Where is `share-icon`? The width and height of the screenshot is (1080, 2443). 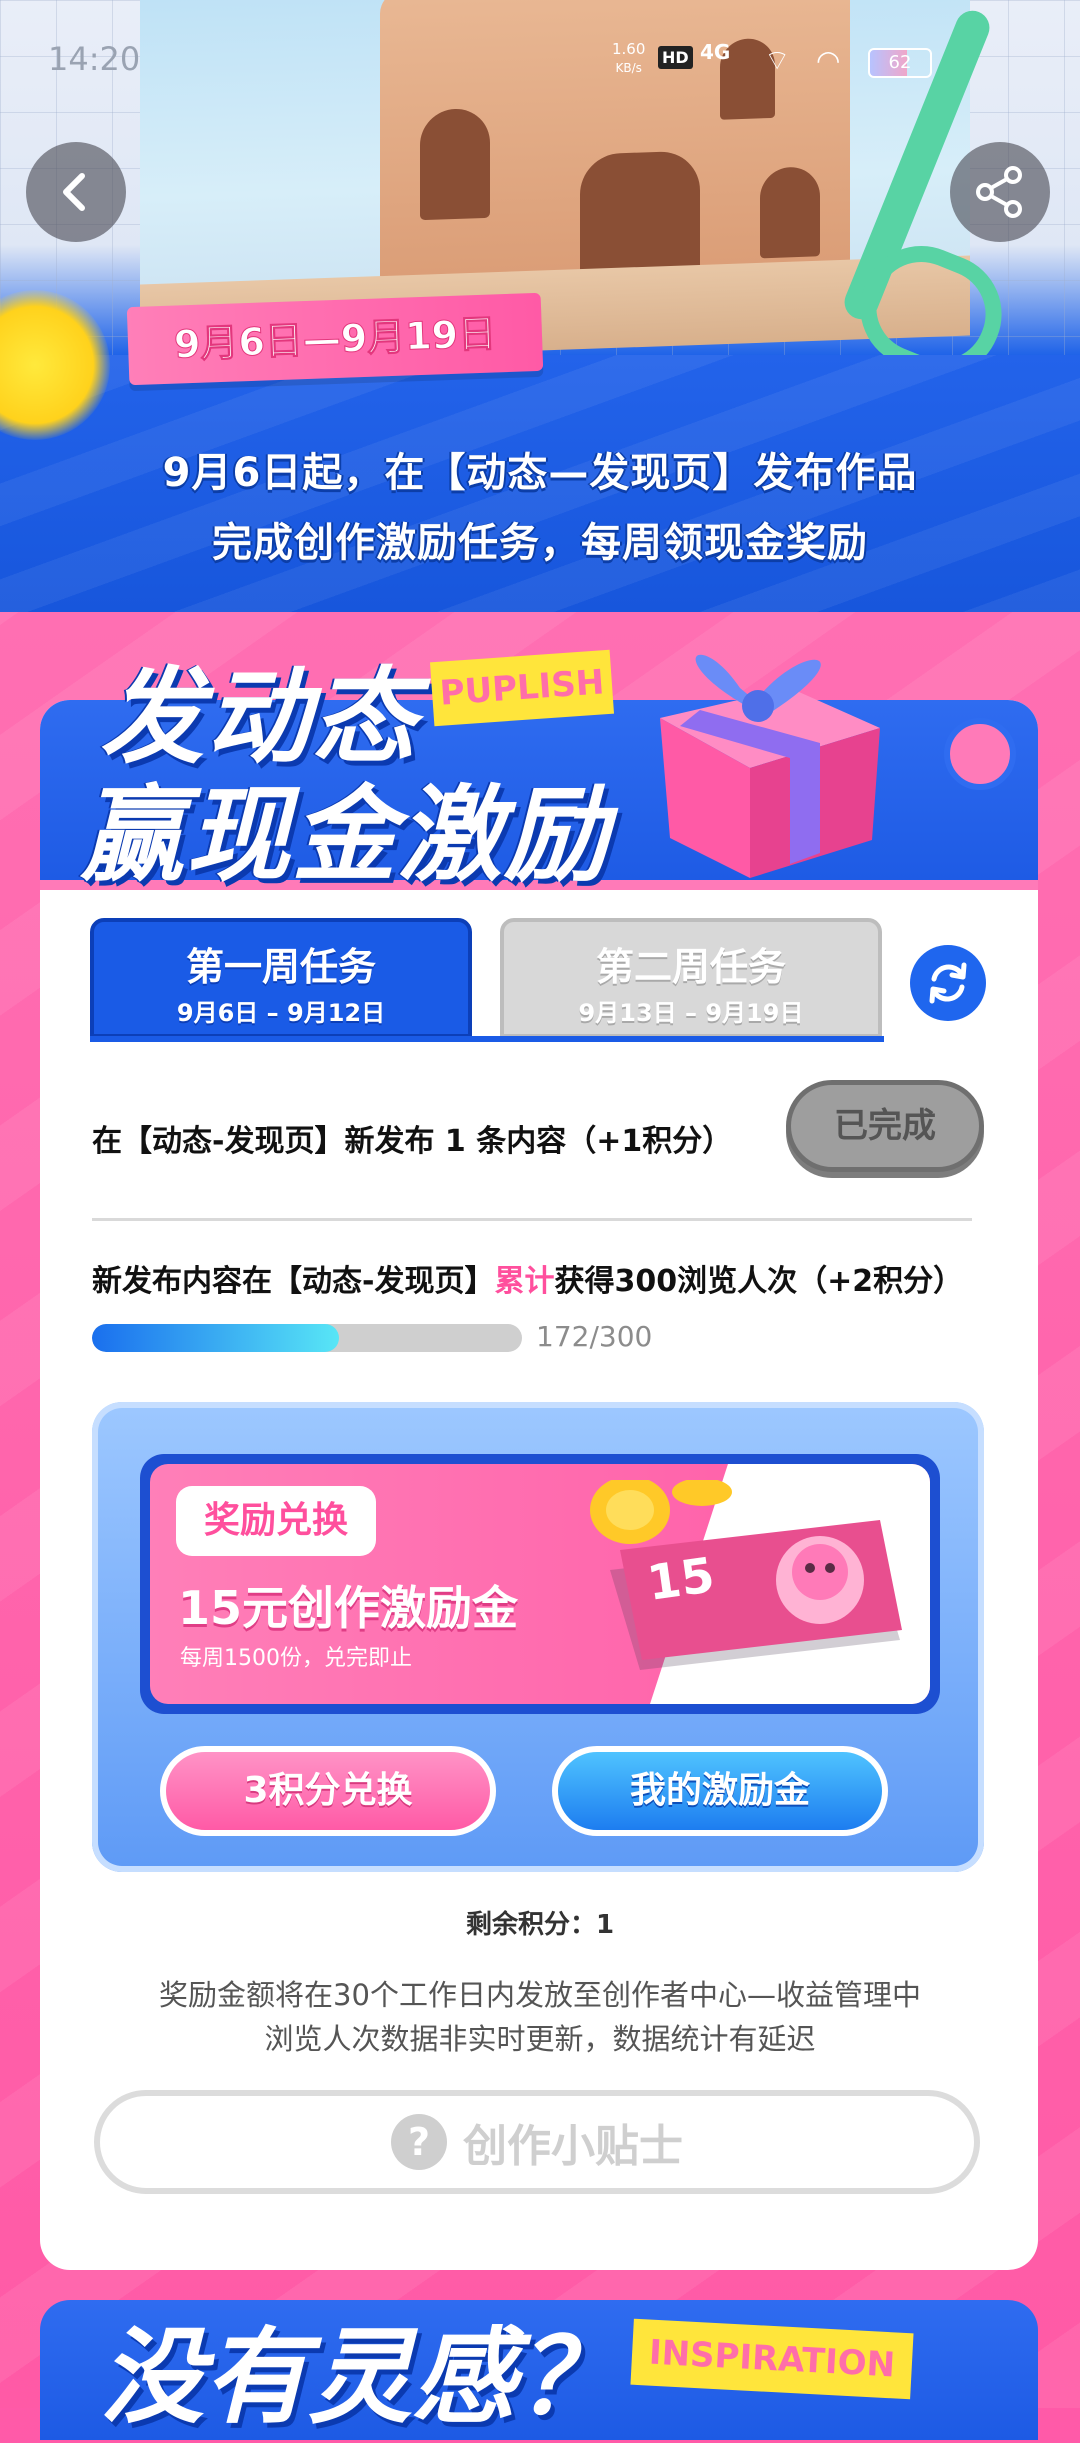 share-icon is located at coordinates (999, 192).